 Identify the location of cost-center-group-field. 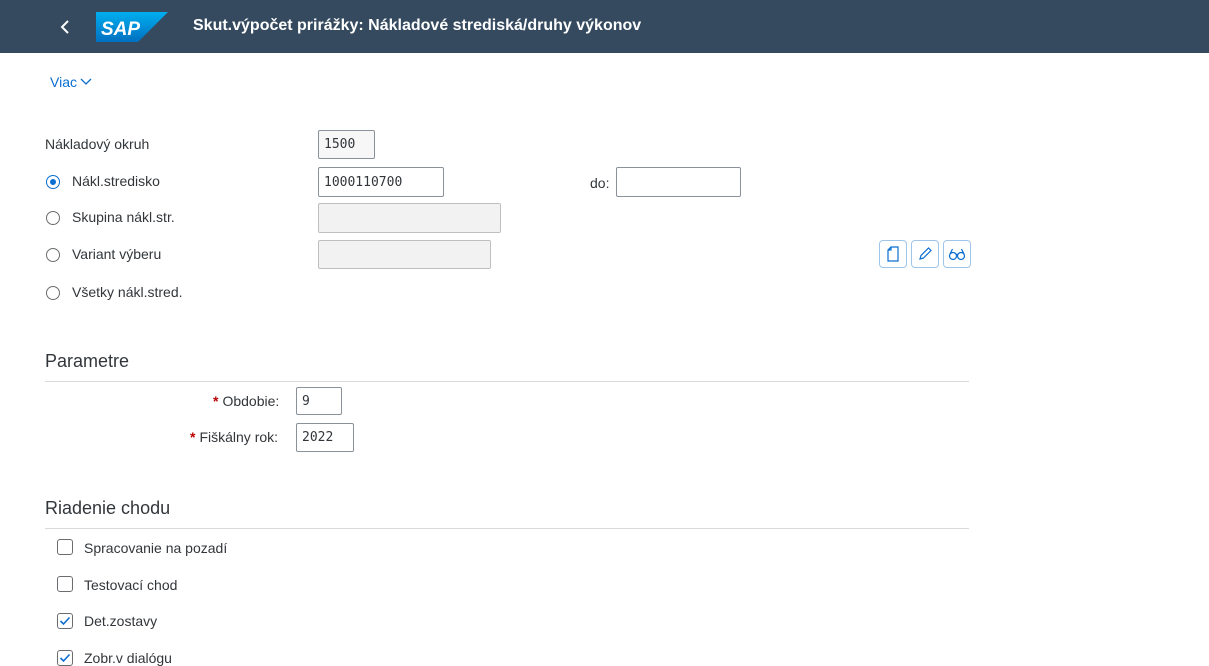
(409, 218).